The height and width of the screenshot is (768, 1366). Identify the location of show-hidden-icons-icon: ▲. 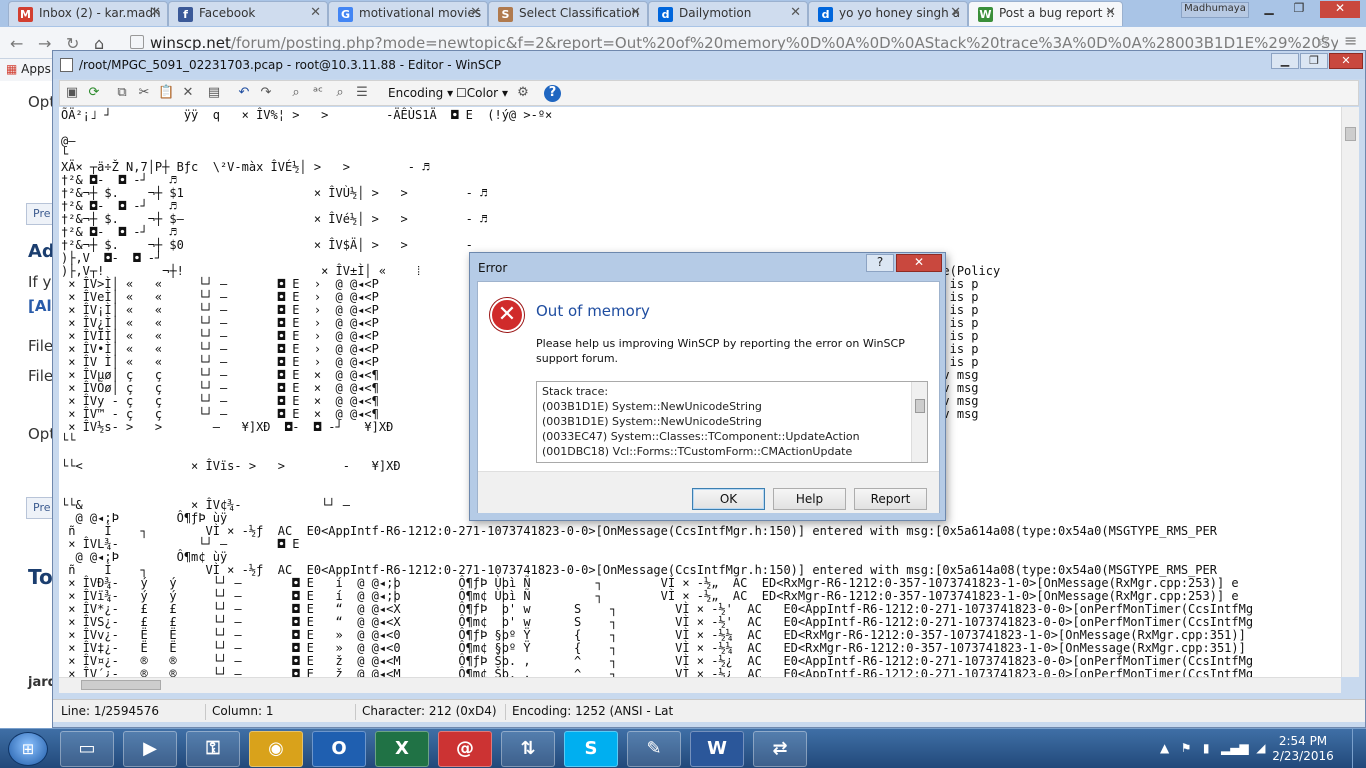
(1164, 748).